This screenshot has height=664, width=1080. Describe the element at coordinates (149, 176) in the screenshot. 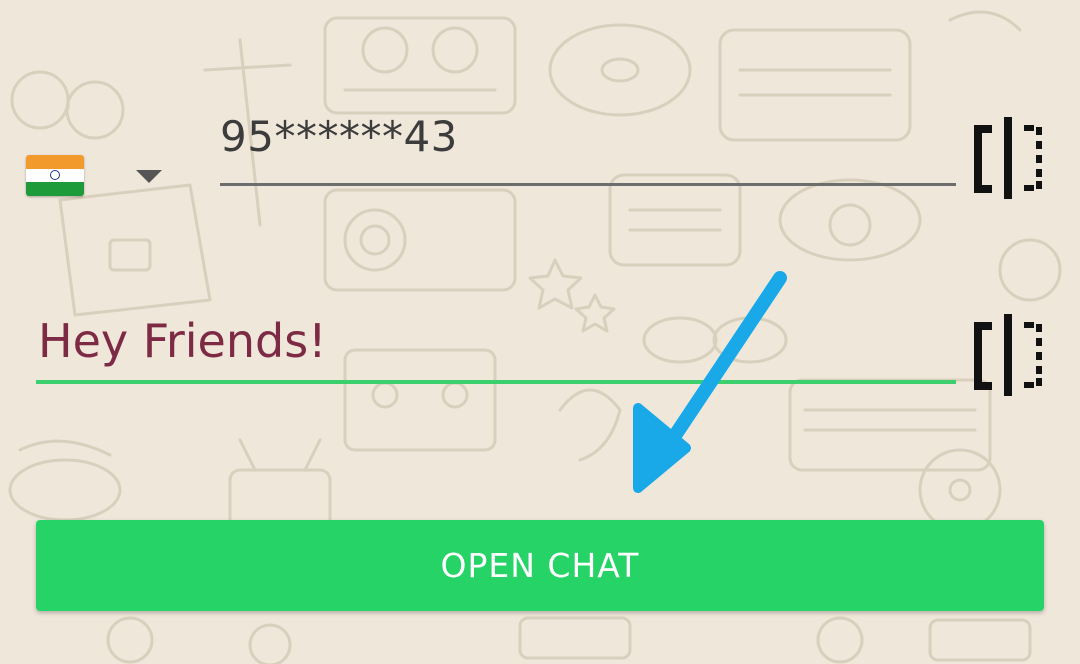

I see `caret-down-icon` at that location.